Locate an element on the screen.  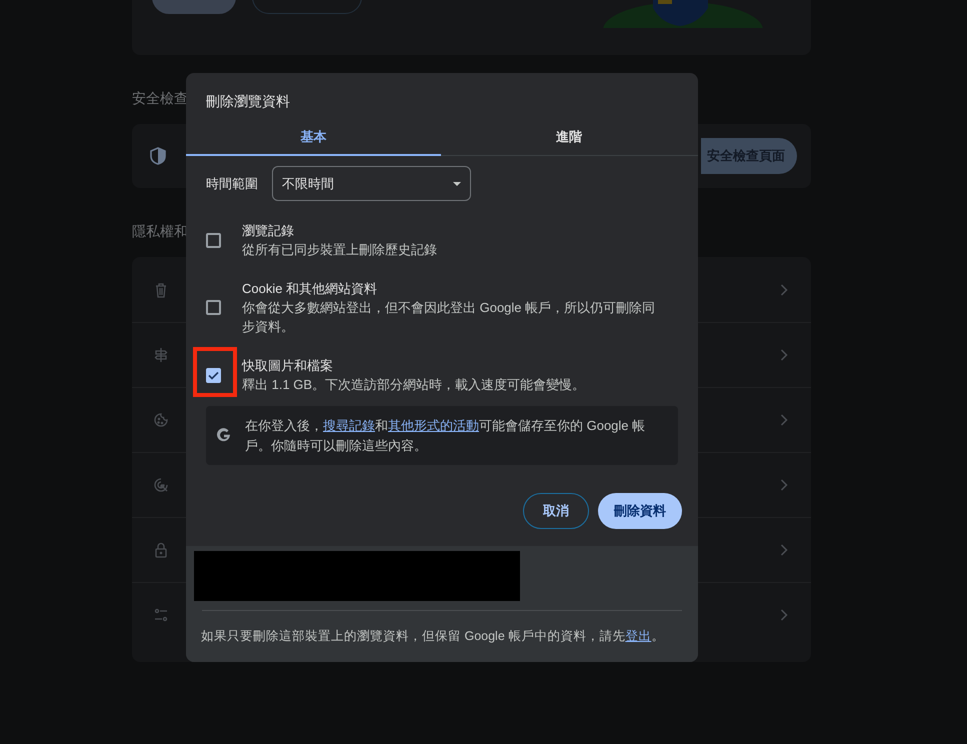
sliders-icon is located at coordinates (161, 615).